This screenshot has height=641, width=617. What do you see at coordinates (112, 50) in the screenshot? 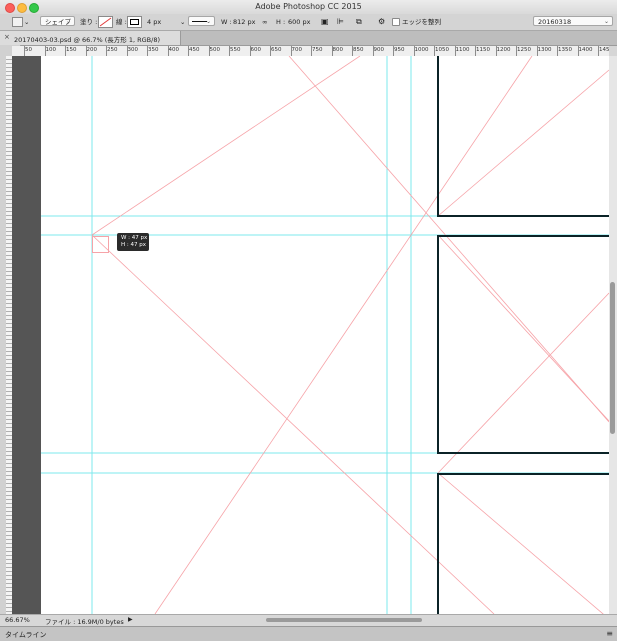
I see `ruler-label: 250` at bounding box center [112, 50].